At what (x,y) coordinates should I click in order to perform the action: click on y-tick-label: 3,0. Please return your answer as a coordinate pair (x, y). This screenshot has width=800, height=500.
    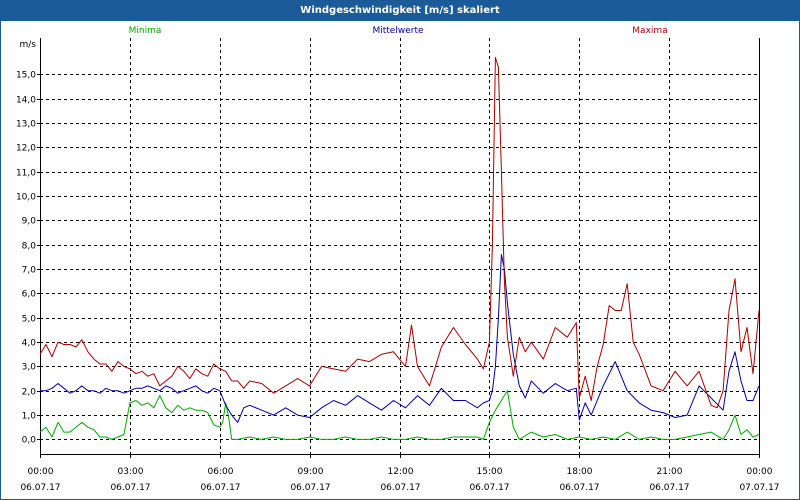
    Looking at the image, I should click on (29, 368).